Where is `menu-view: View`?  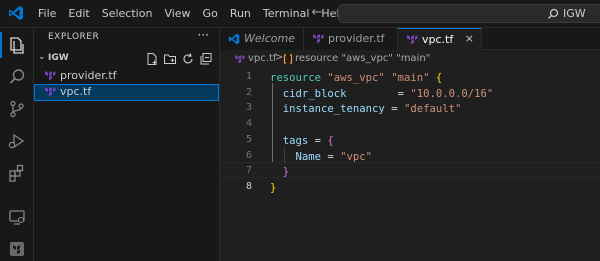 menu-view: View is located at coordinates (177, 14).